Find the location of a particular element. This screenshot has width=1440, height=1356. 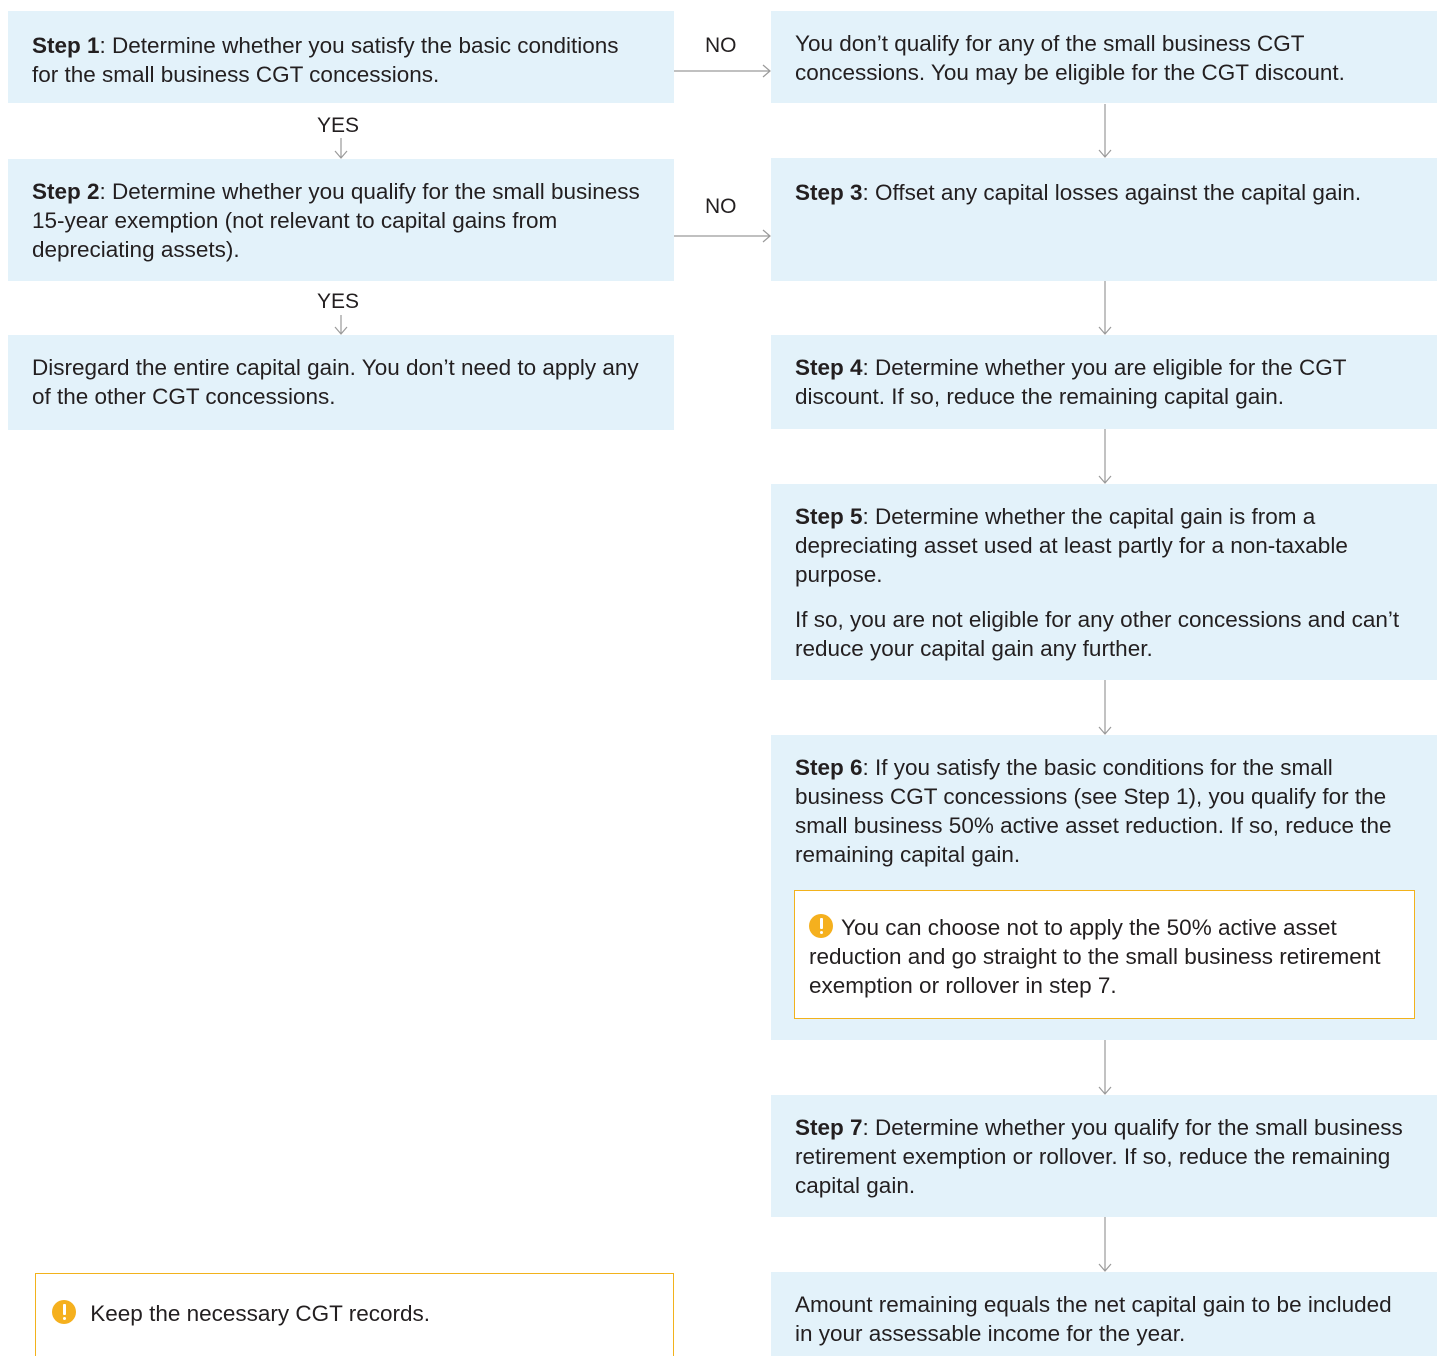

arrow-step1-no is located at coordinates (722, 71).